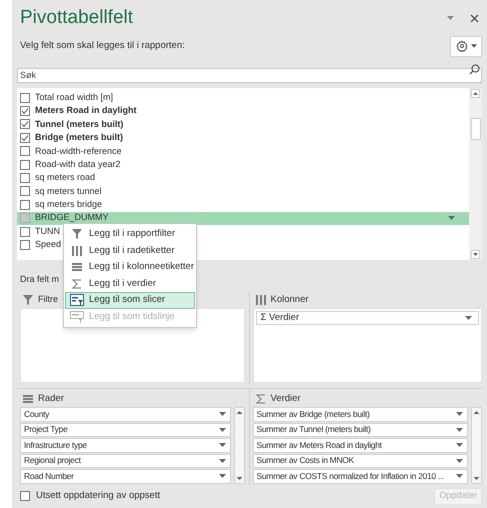  Describe the element at coordinates (313, 429) in the screenshot. I see `area-field-label: Summer av Tunnel (meters built)` at that location.